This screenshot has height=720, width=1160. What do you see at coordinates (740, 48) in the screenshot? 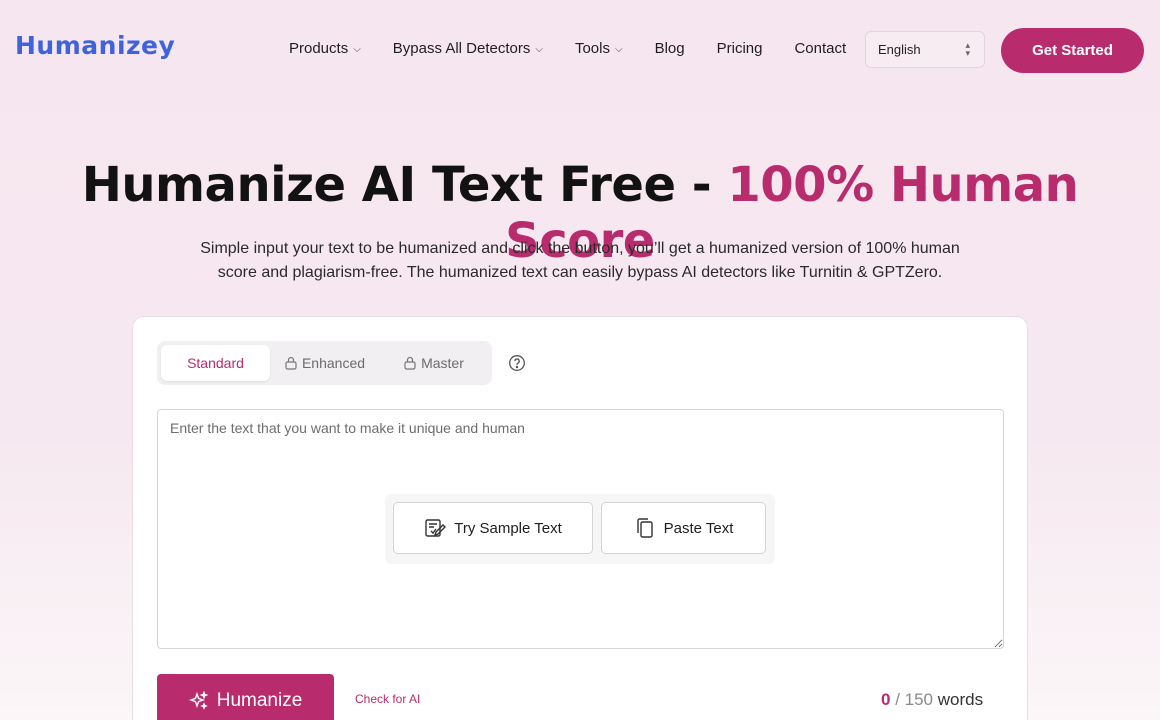
I see `nav-pricing: Pricing` at bounding box center [740, 48].